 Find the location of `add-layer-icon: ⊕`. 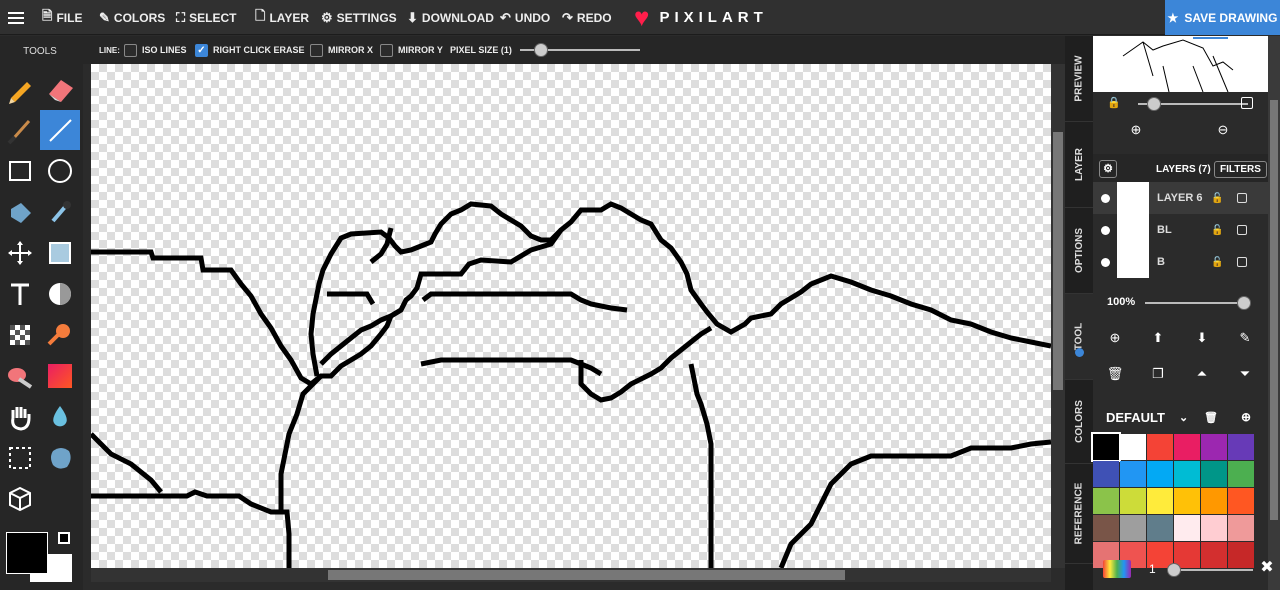

add-layer-icon: ⊕ is located at coordinates (1115, 338).